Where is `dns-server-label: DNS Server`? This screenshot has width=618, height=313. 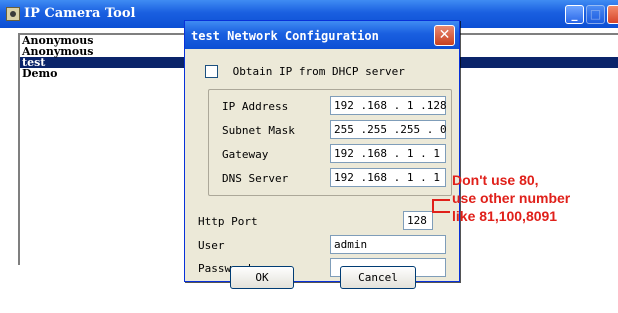
dns-server-label: DNS Server is located at coordinates (255, 178).